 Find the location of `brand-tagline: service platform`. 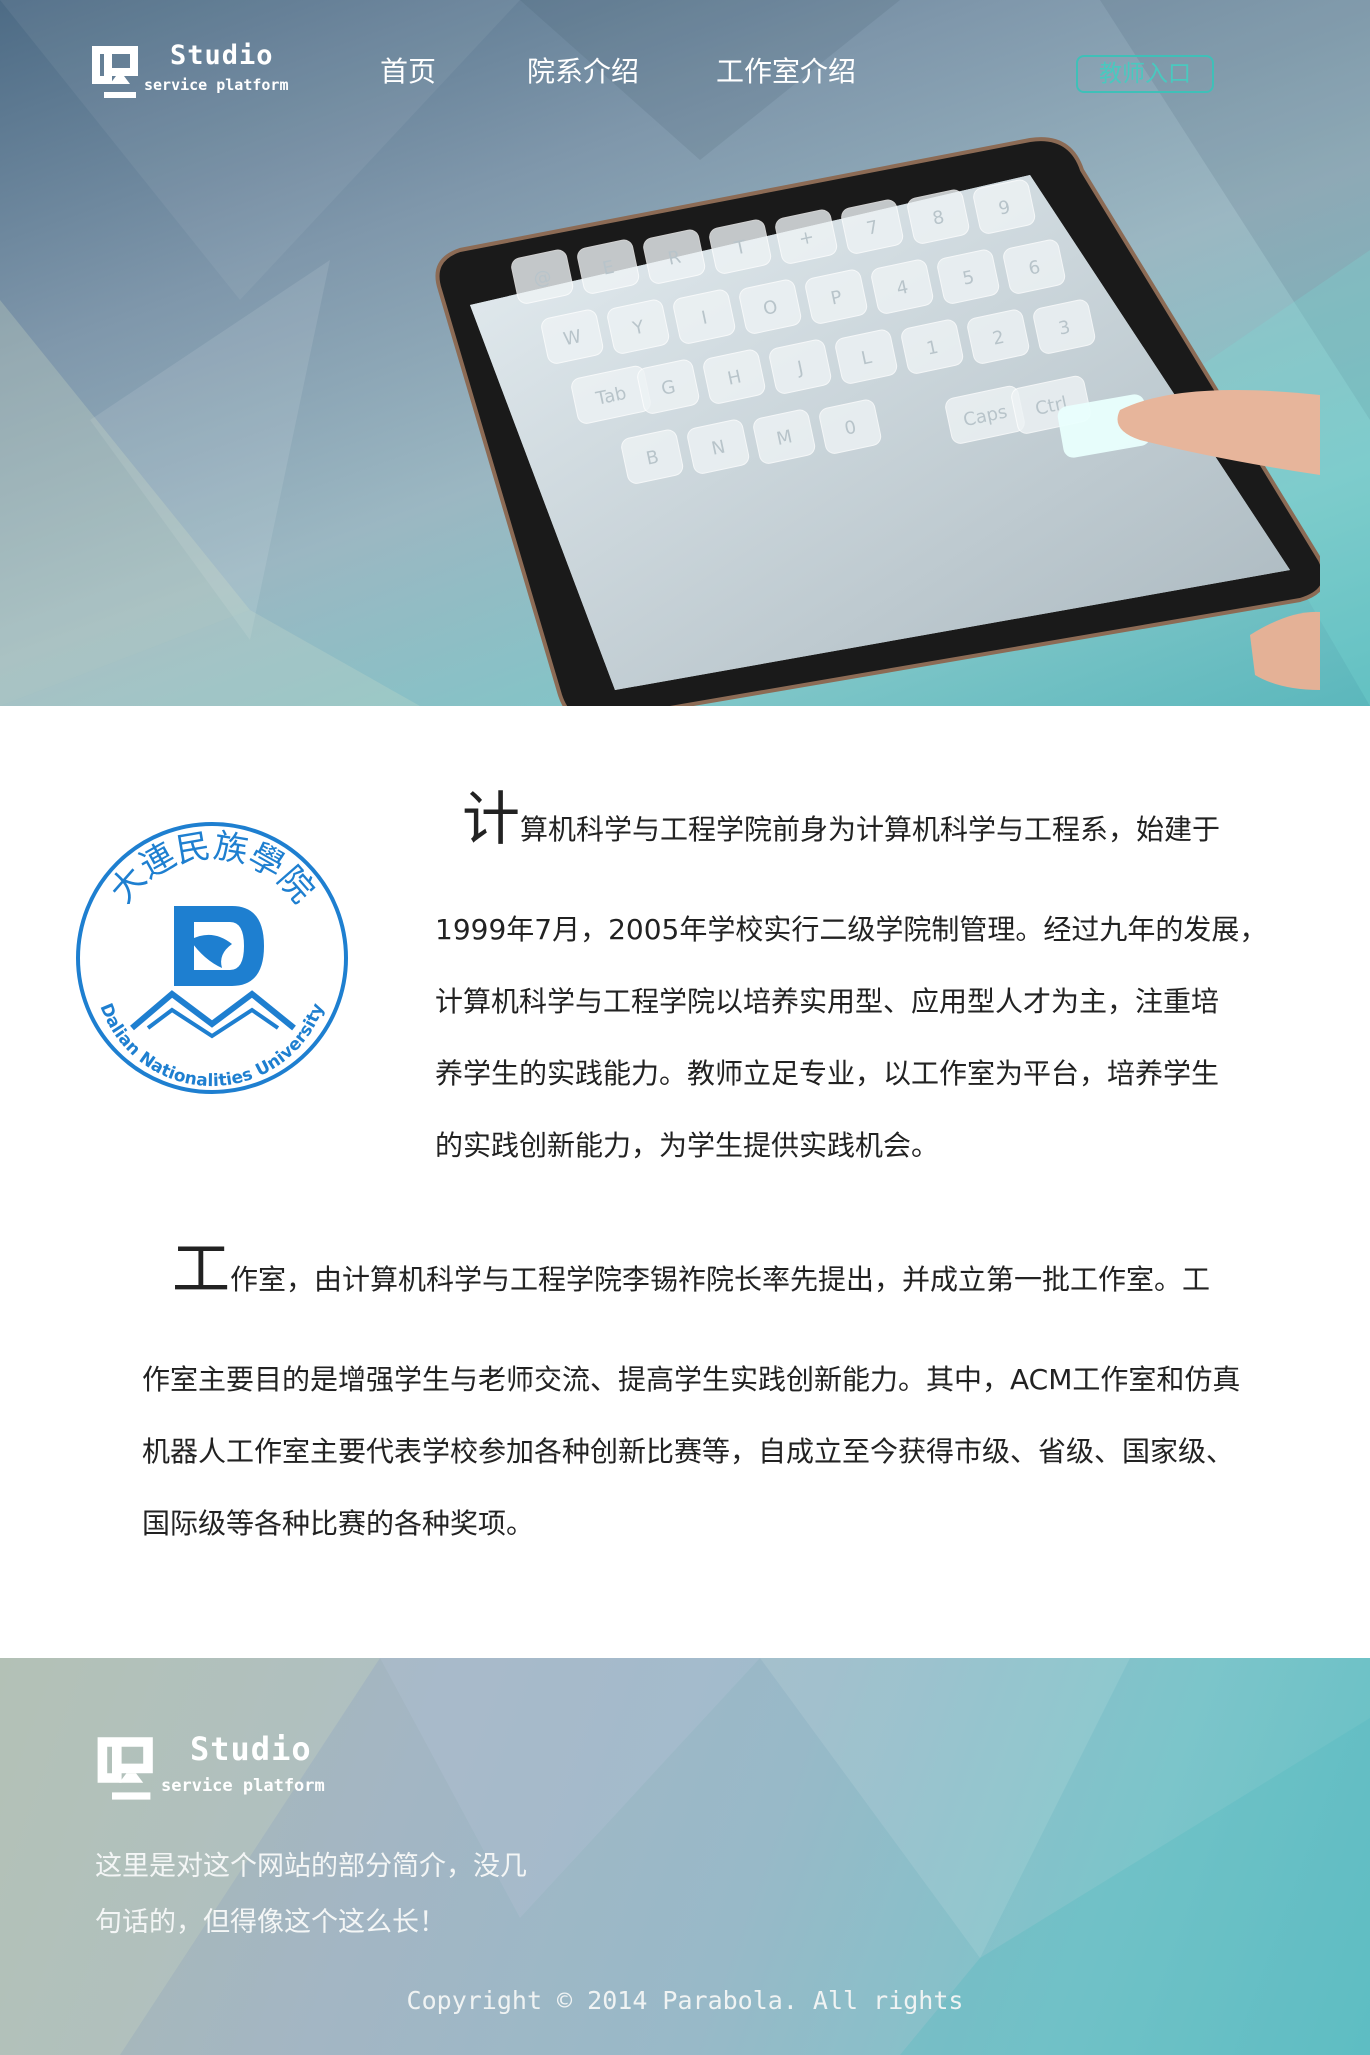

brand-tagline: service platform is located at coordinates (216, 85).